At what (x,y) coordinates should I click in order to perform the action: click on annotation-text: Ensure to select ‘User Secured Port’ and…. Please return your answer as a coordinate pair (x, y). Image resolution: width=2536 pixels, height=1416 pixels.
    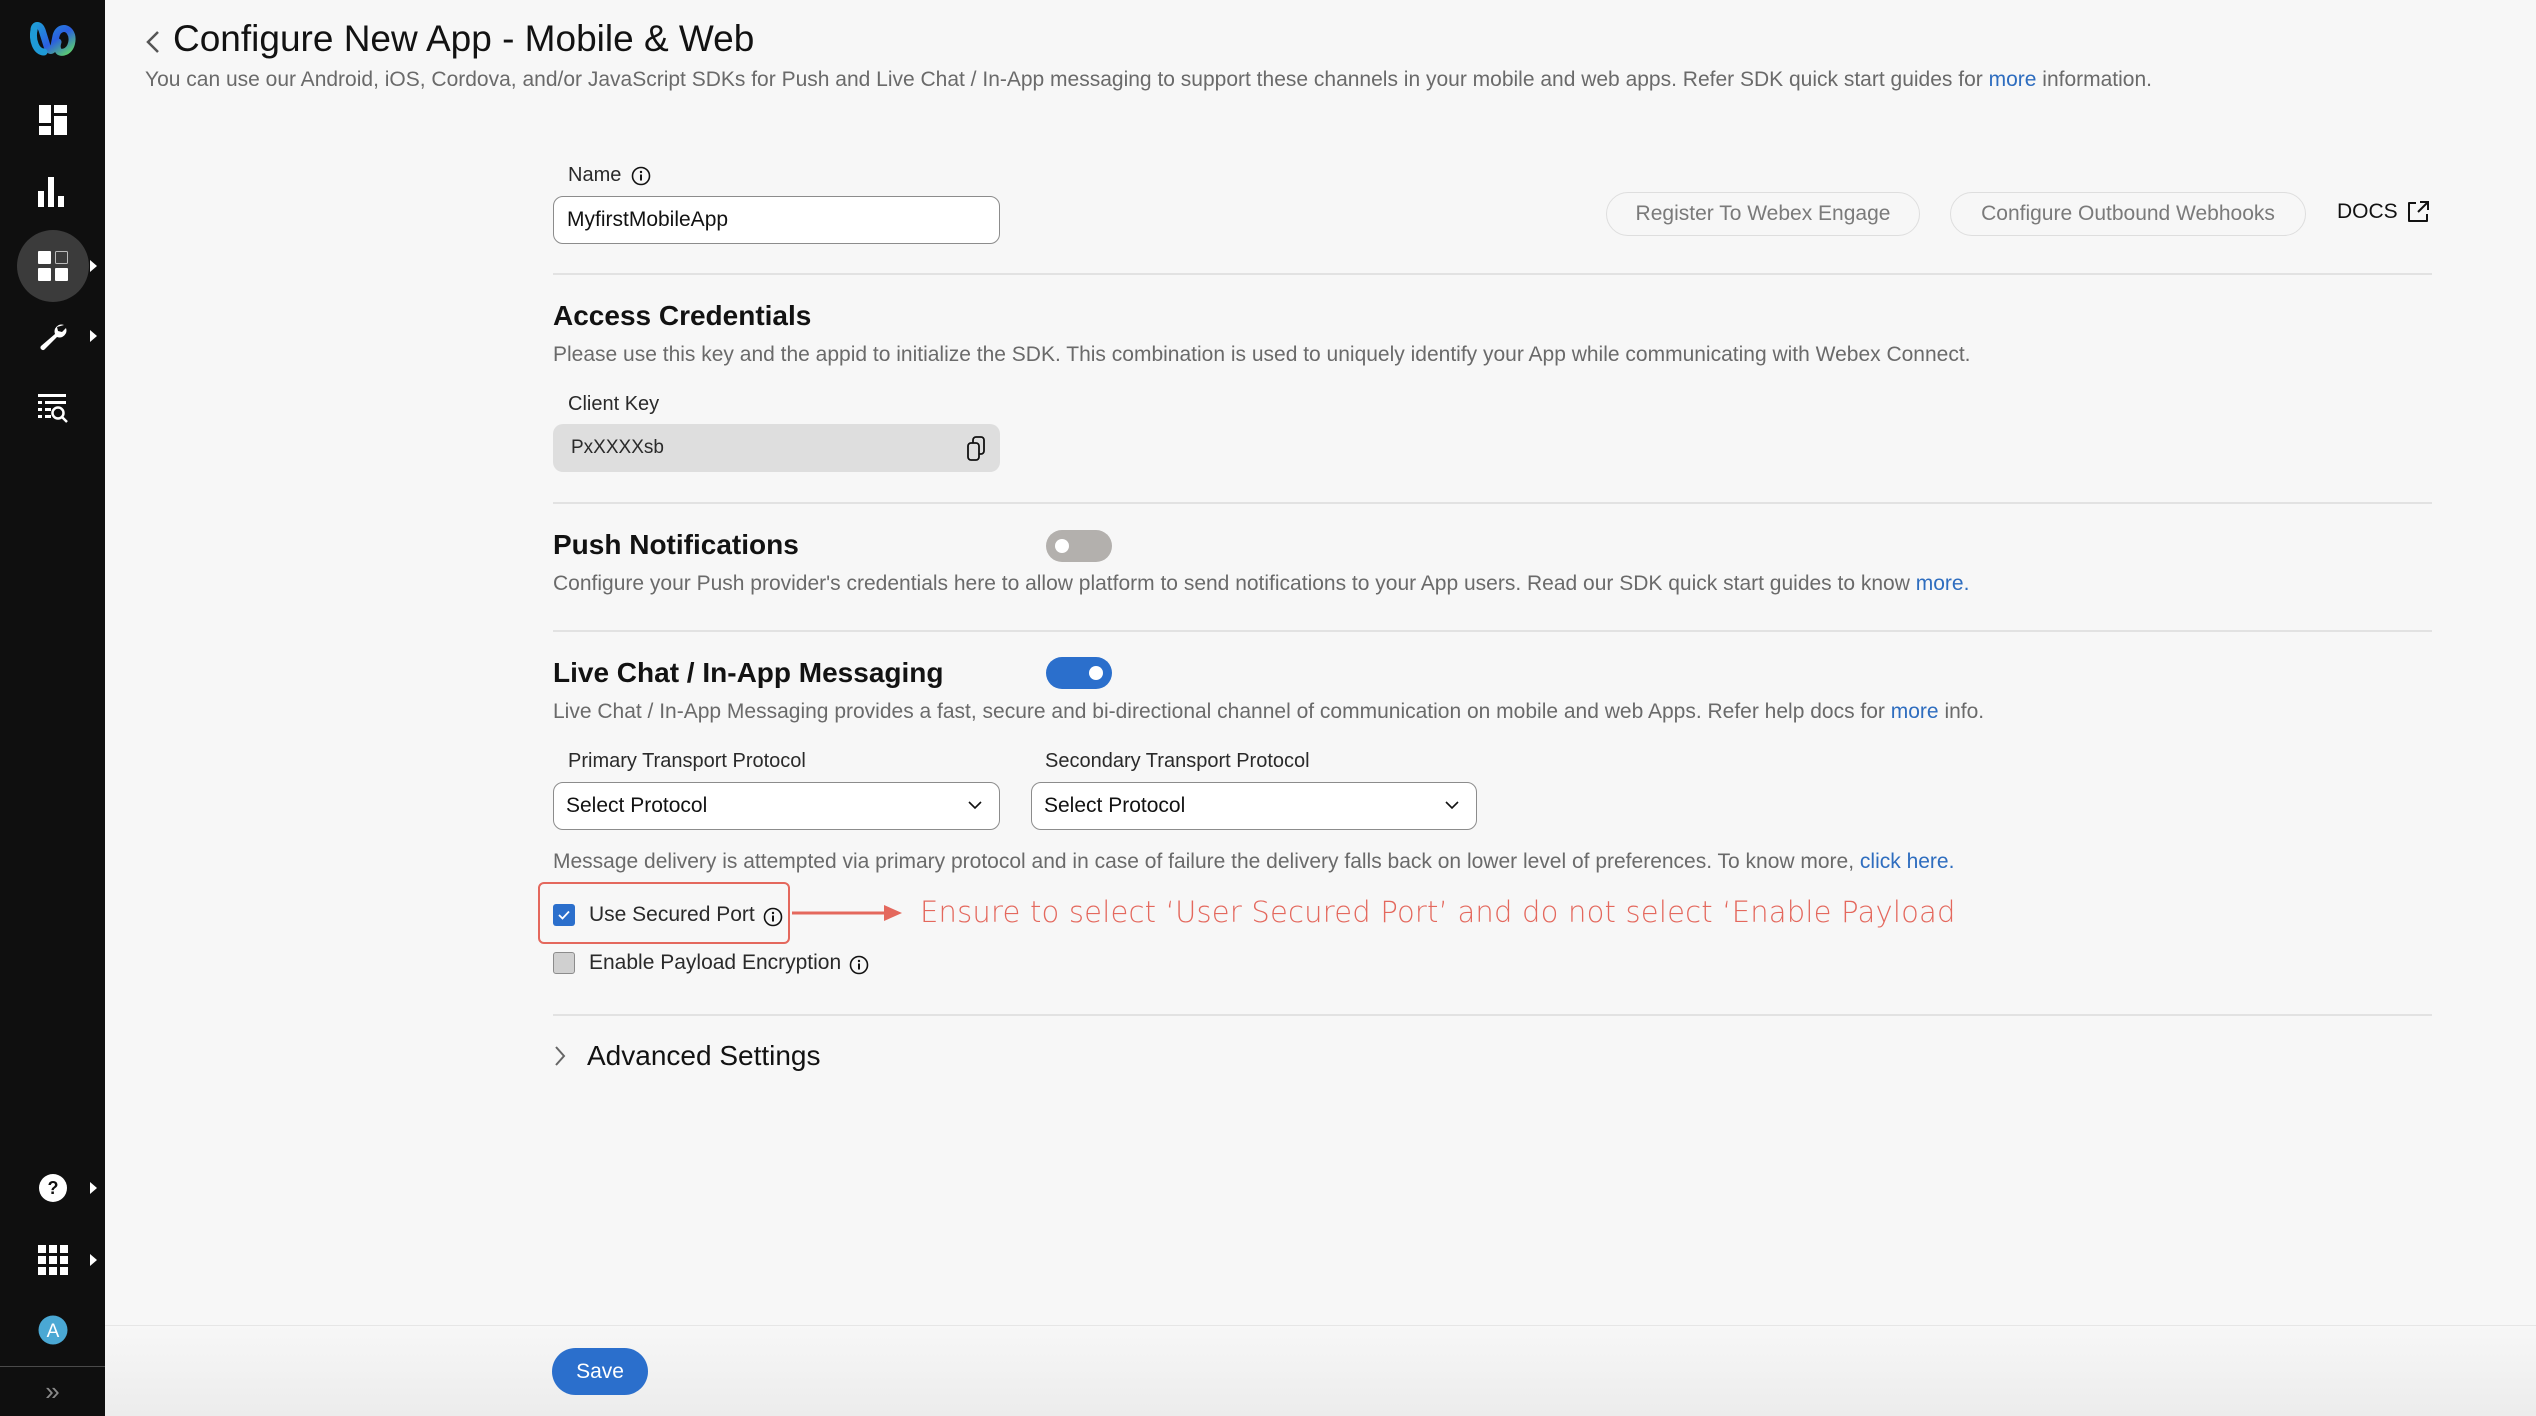
    Looking at the image, I should click on (1438, 912).